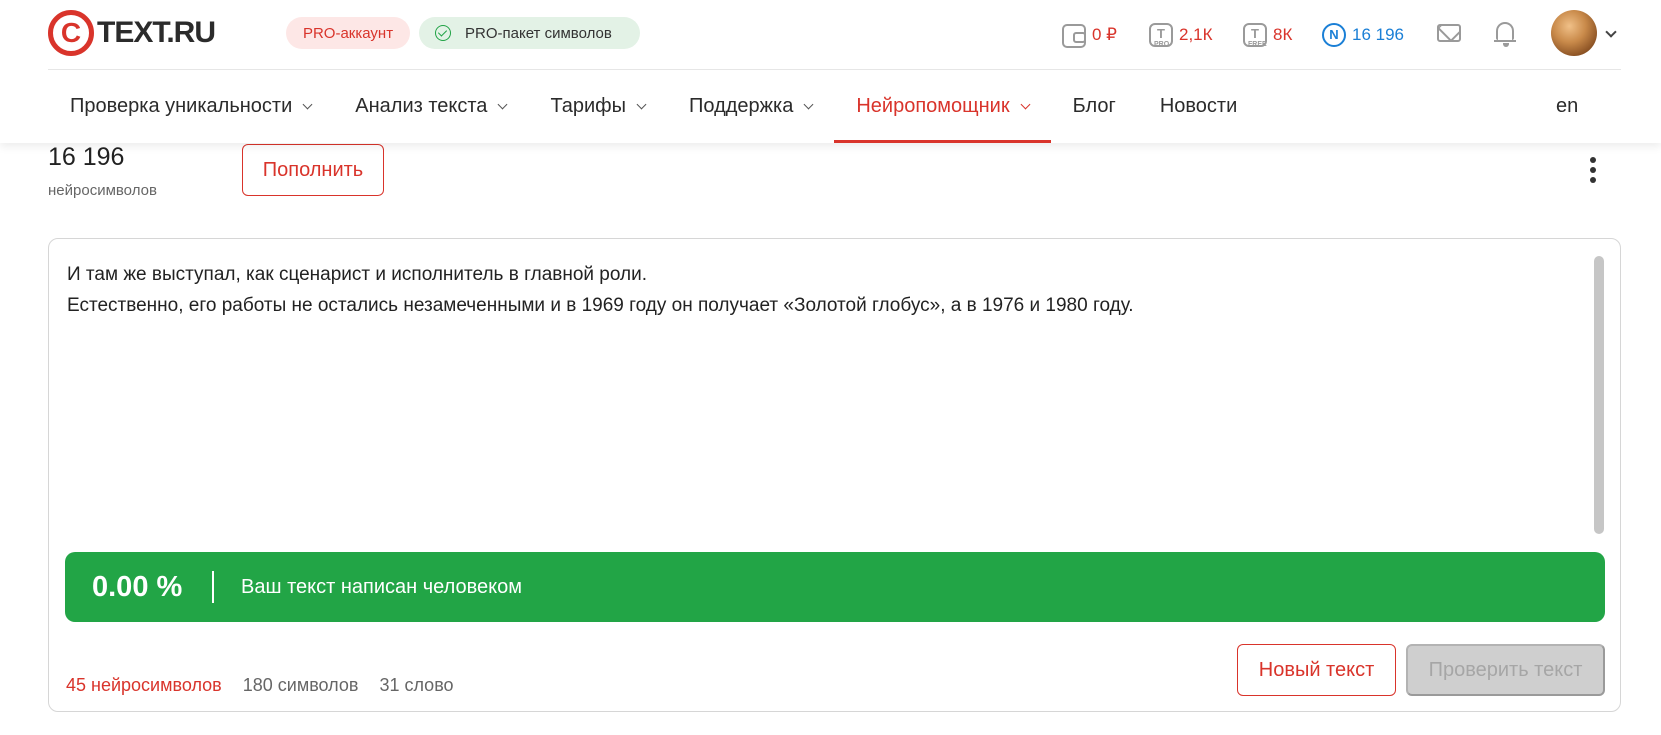 The image size is (1661, 735). I want to click on result-percent: 0.00 %, so click(137, 586).